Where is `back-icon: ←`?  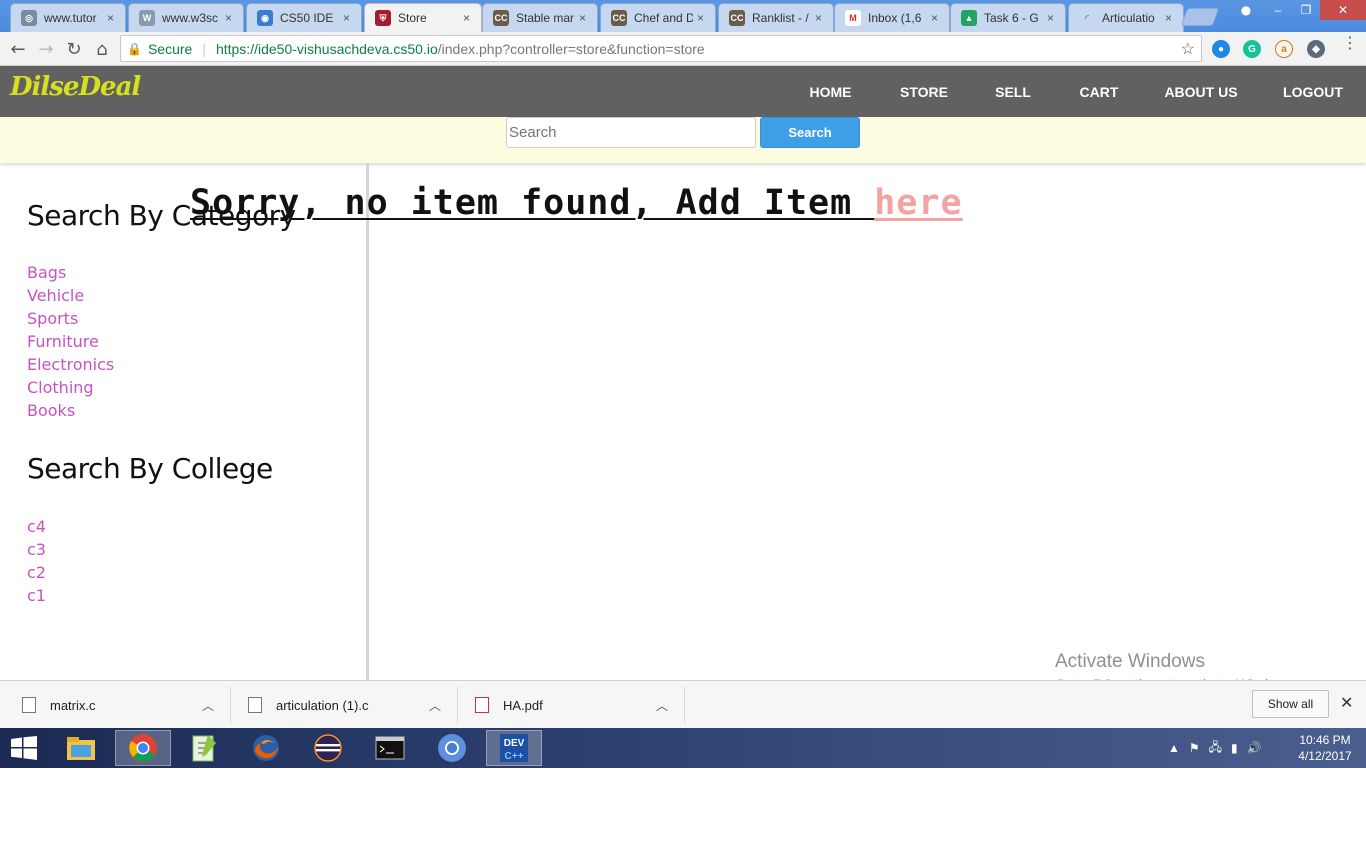 back-icon: ← is located at coordinates (18, 49).